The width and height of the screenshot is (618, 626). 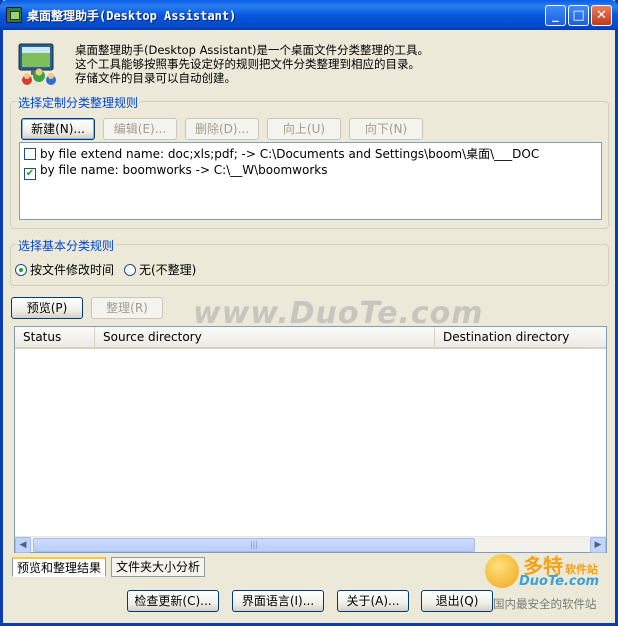 I want to click on radio-no-organize: 无(不整理), so click(x=160, y=269).